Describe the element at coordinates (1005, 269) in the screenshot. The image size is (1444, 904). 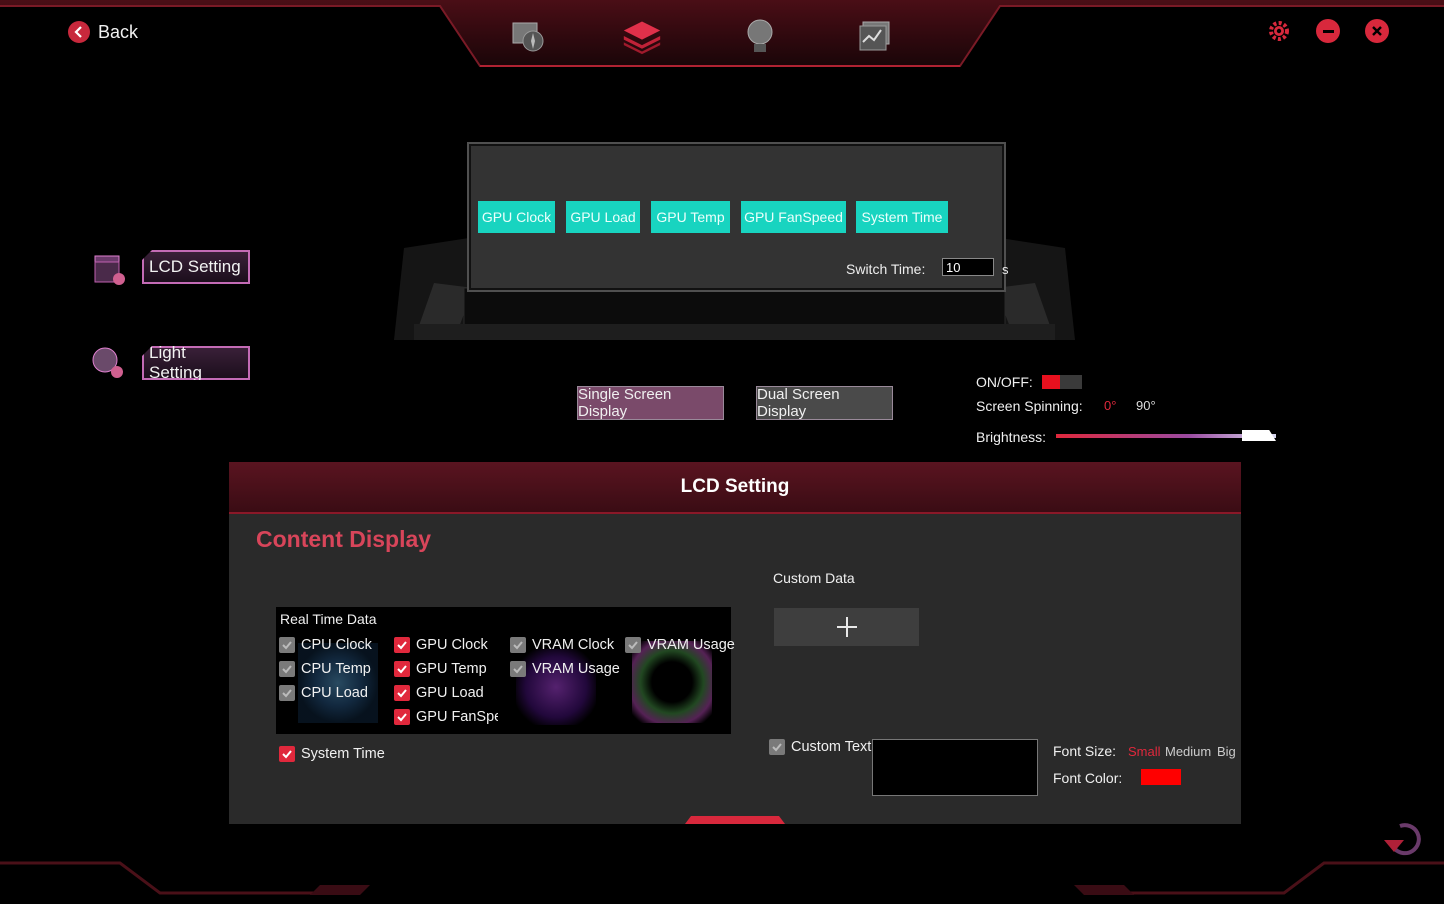
I see `switch-time-unit: s` at that location.